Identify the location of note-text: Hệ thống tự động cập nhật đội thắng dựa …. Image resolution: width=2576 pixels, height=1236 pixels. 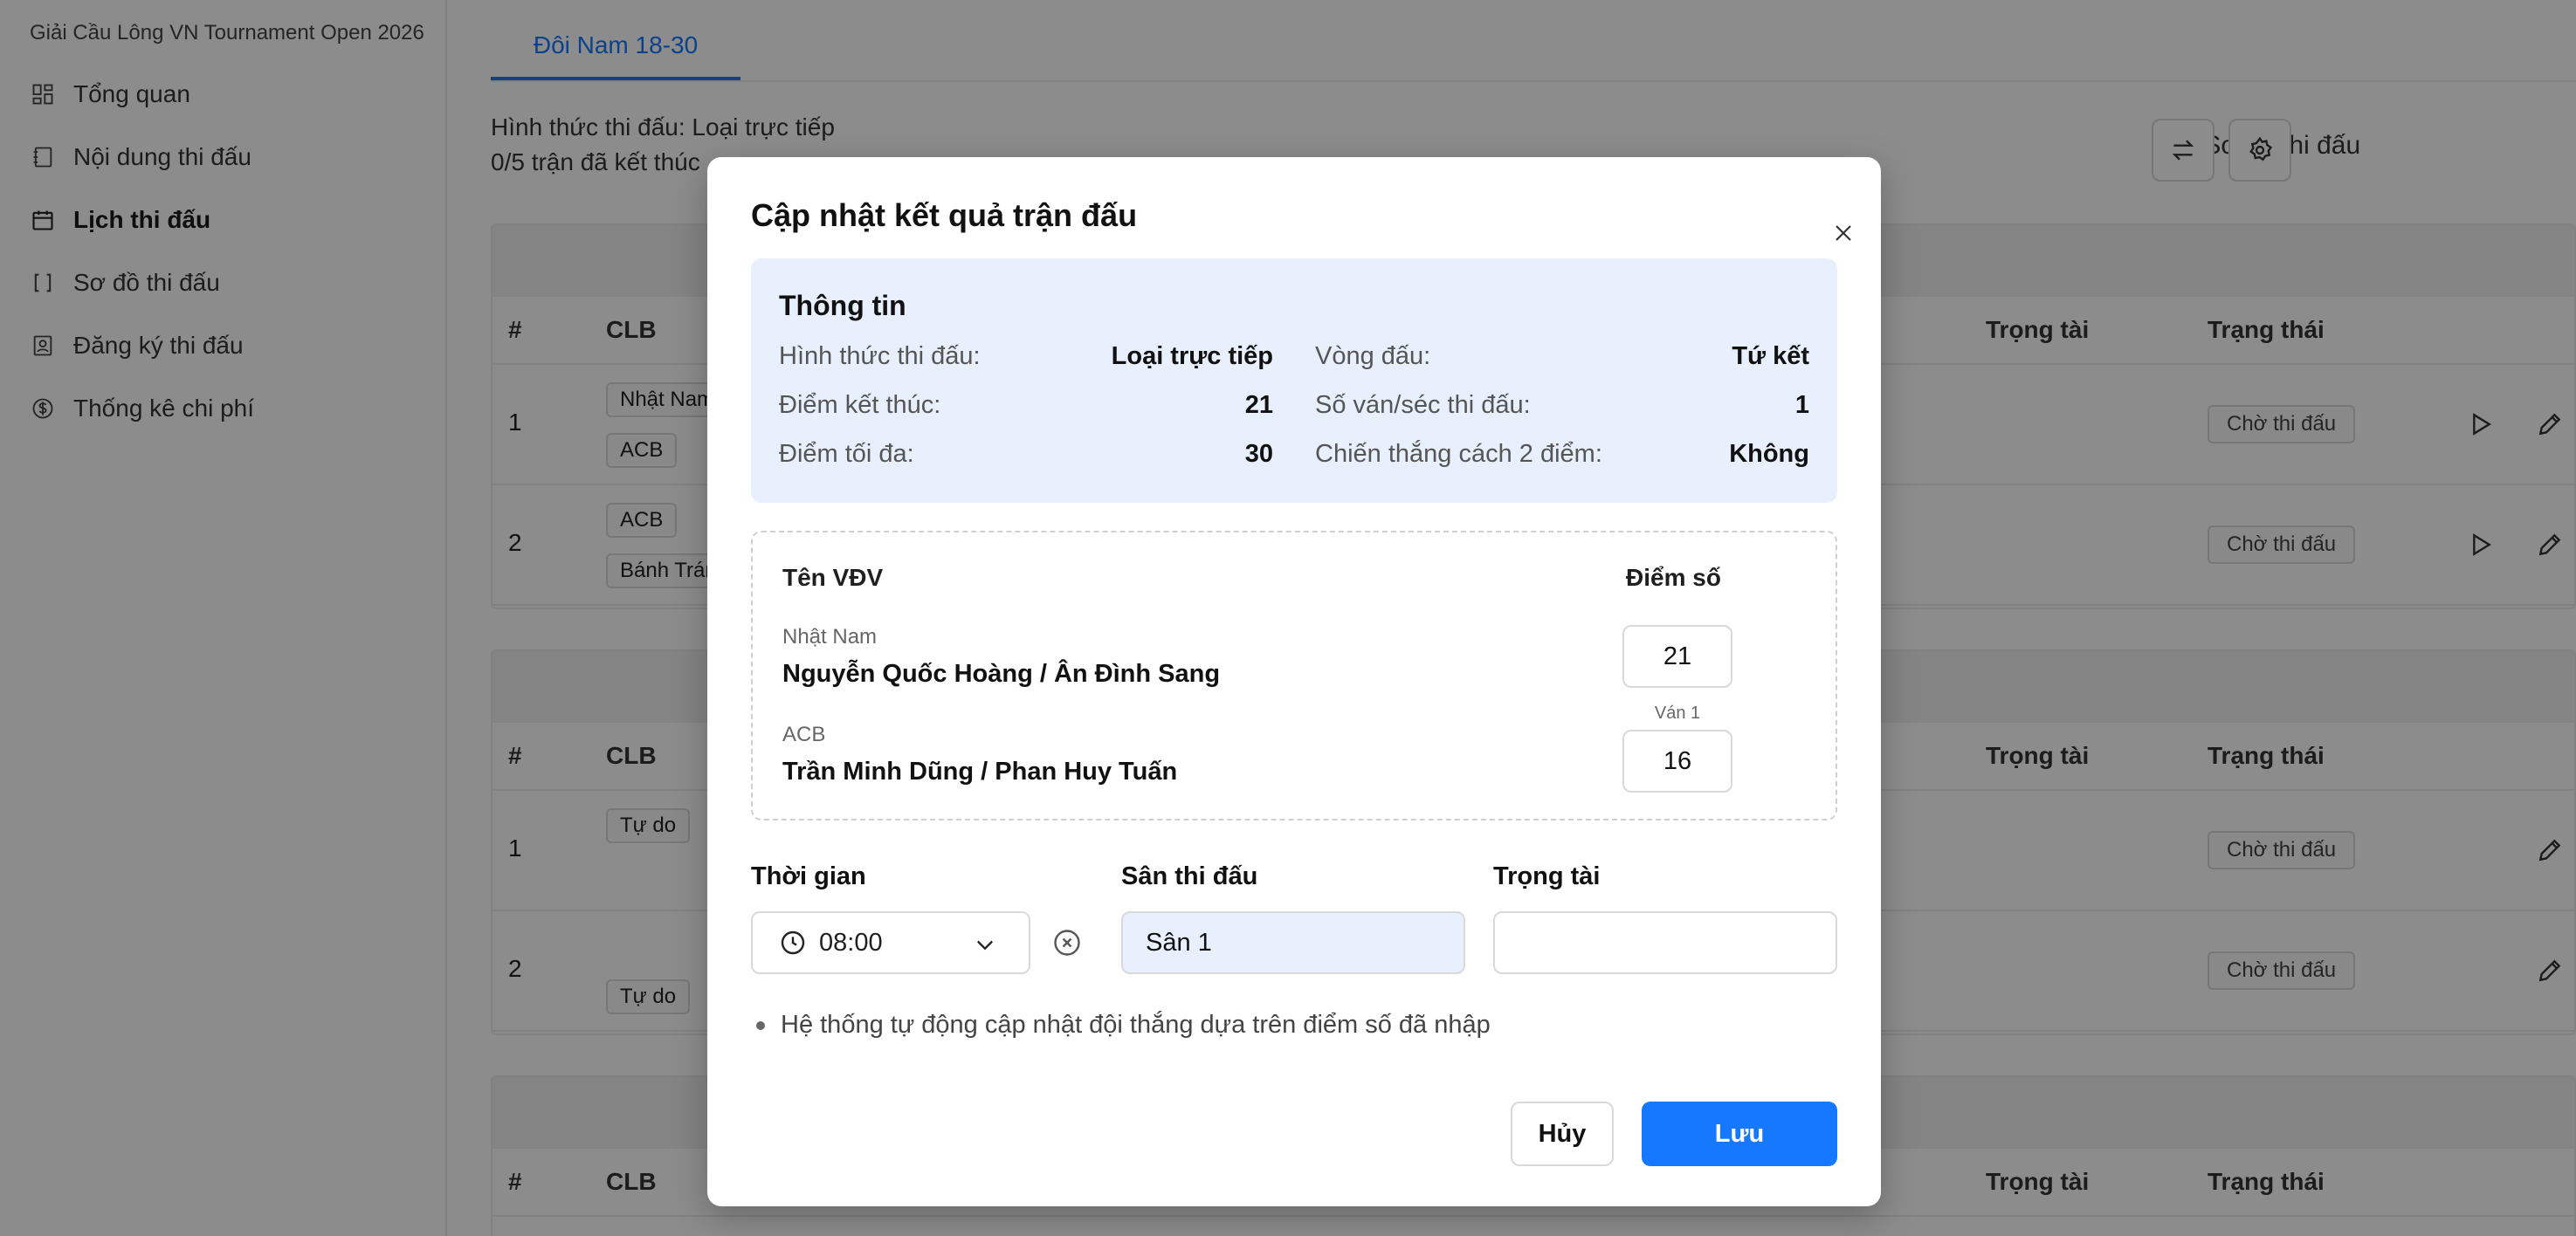
(1136, 1025).